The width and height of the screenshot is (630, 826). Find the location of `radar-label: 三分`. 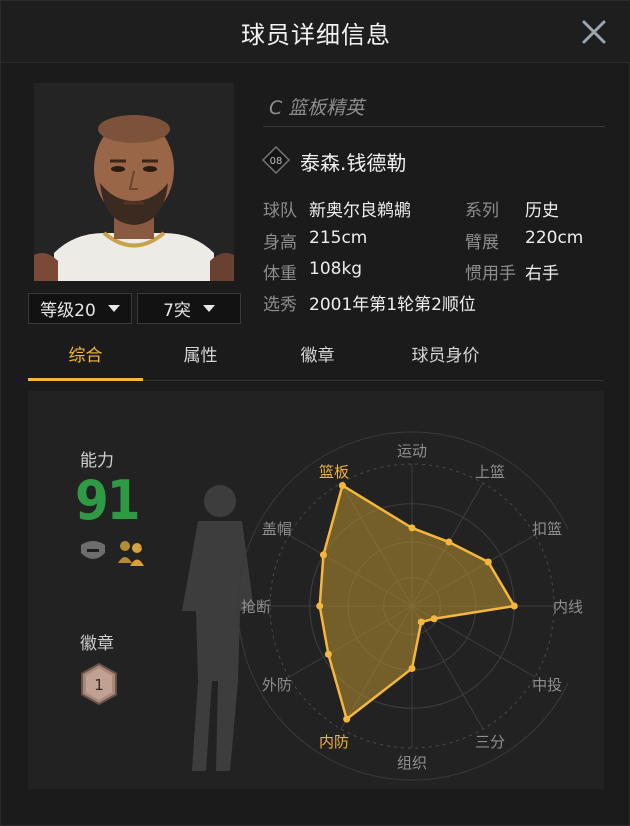

radar-label: 三分 is located at coordinates (490, 742).